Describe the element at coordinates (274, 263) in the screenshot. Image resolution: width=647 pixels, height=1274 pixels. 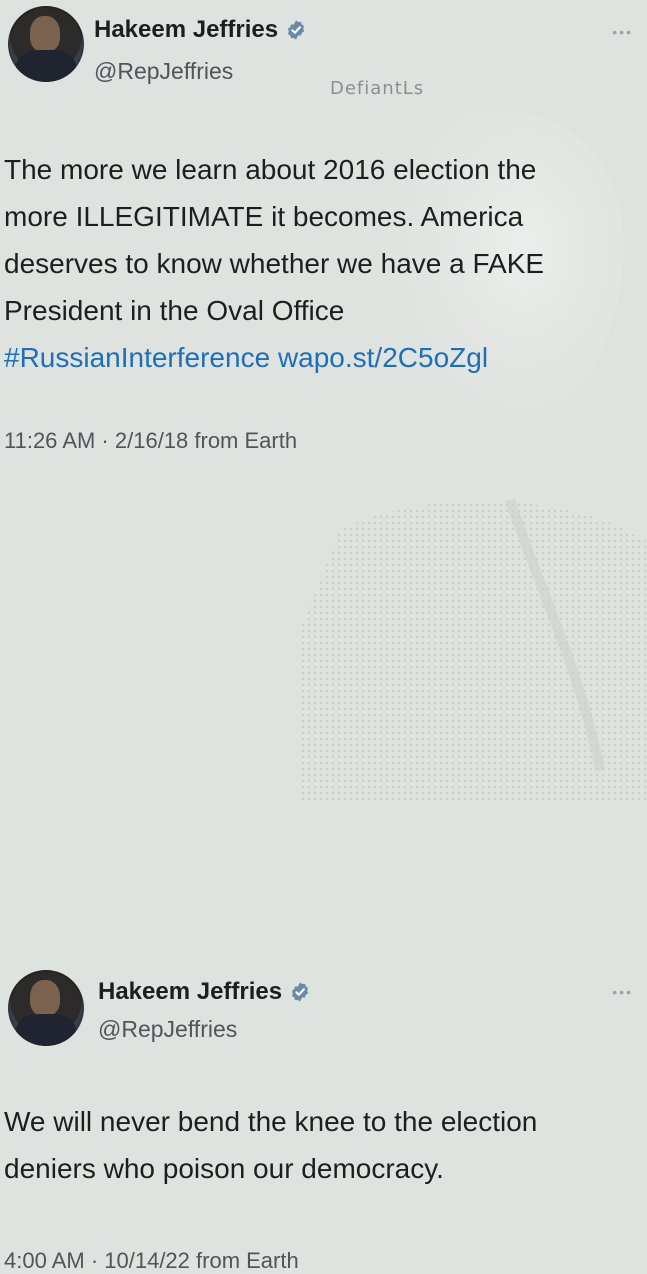
I see `tweet-text-line: deserves to know whether we have a FAKE` at that location.